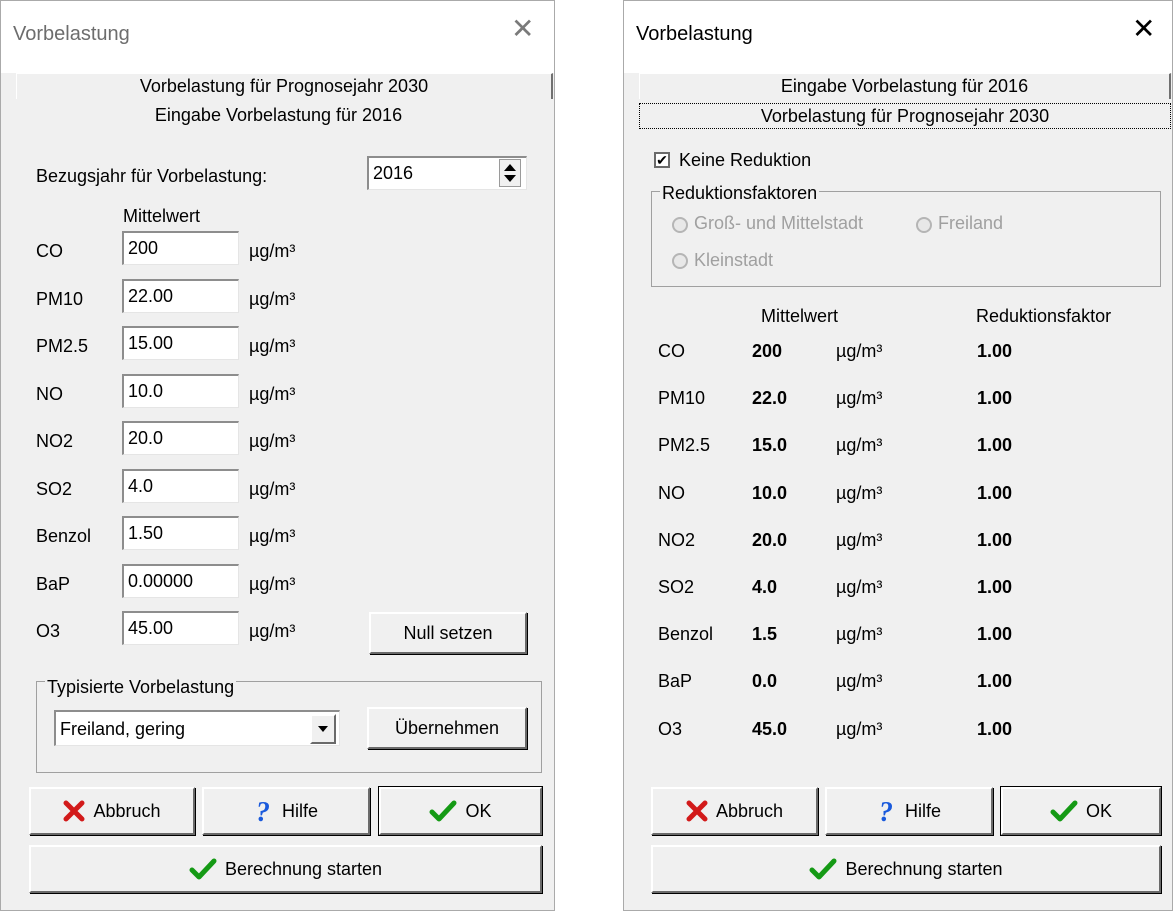 Image resolution: width=1173 pixels, height=911 pixels. I want to click on typisiert-select: Freiland, gering, so click(197, 728).